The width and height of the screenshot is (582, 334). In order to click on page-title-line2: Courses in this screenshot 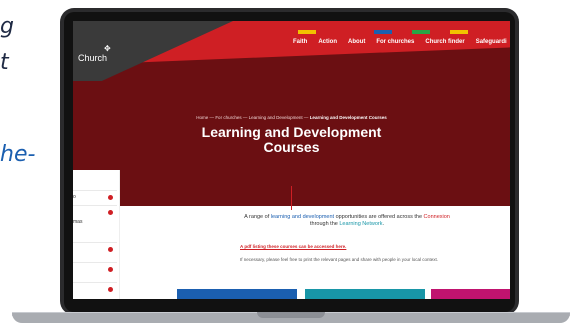, I will do `click(291, 147)`.